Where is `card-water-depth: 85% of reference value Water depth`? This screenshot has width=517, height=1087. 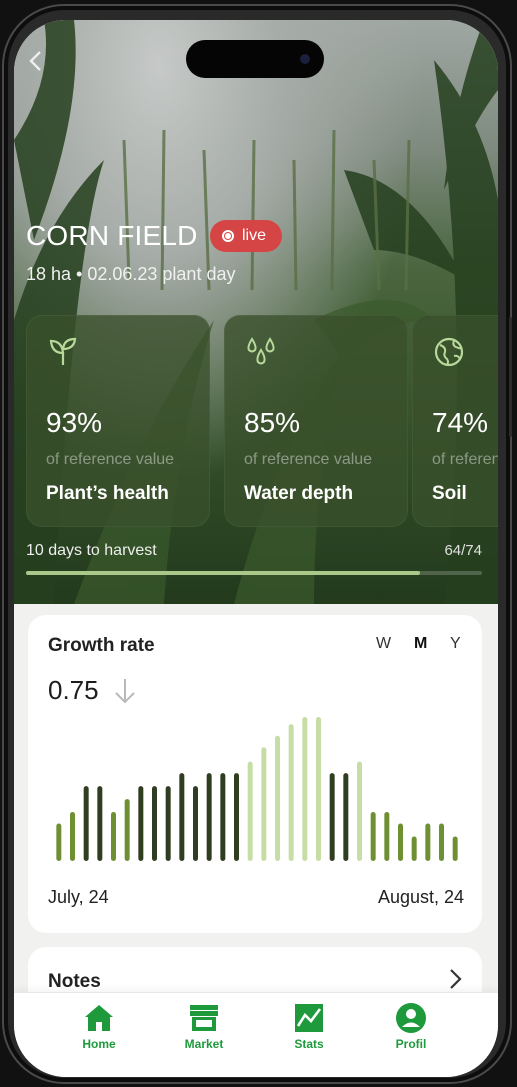
card-water-depth: 85% of reference value Water depth is located at coordinates (316, 421).